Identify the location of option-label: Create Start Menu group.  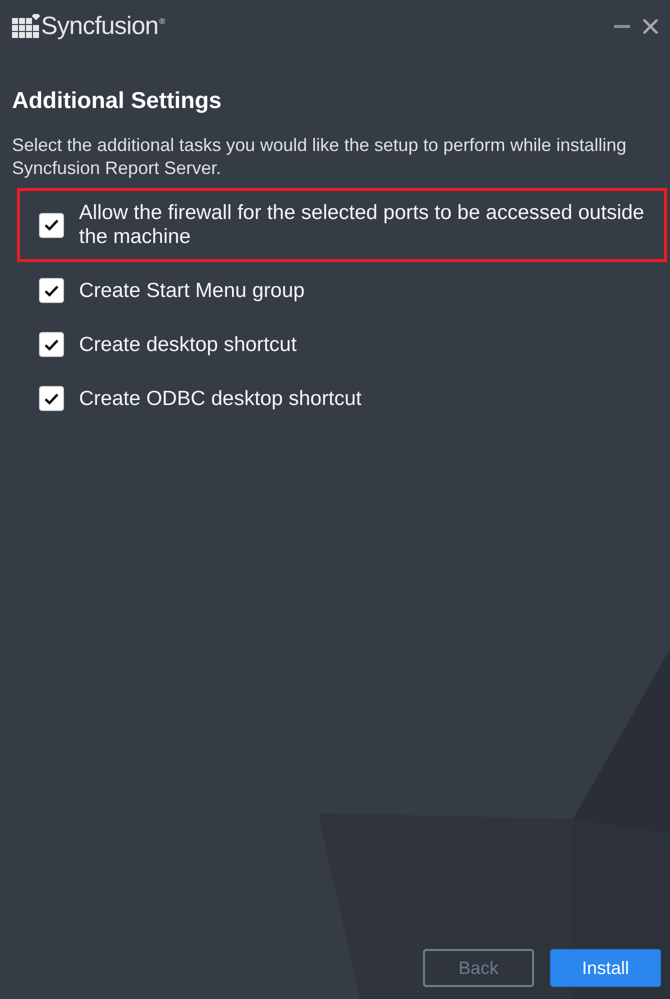
(192, 290).